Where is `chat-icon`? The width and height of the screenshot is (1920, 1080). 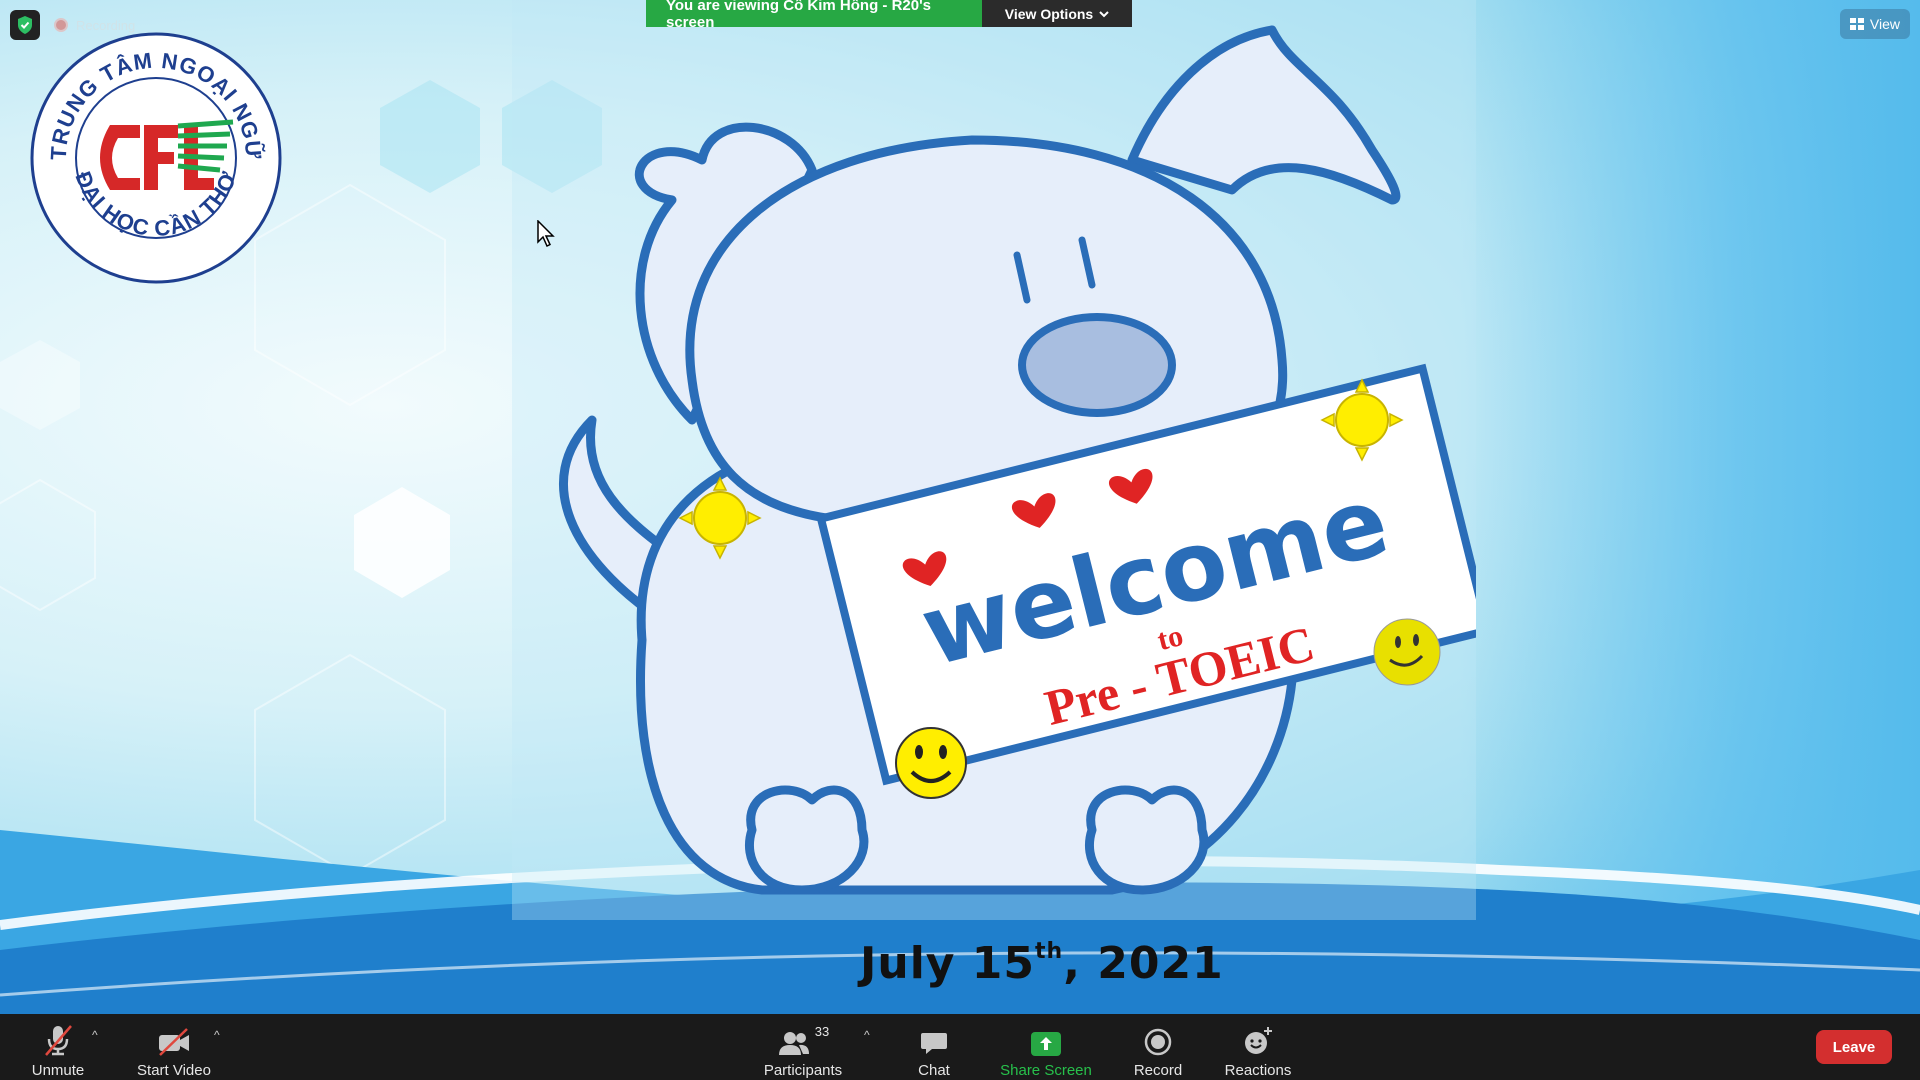 chat-icon is located at coordinates (934, 1043).